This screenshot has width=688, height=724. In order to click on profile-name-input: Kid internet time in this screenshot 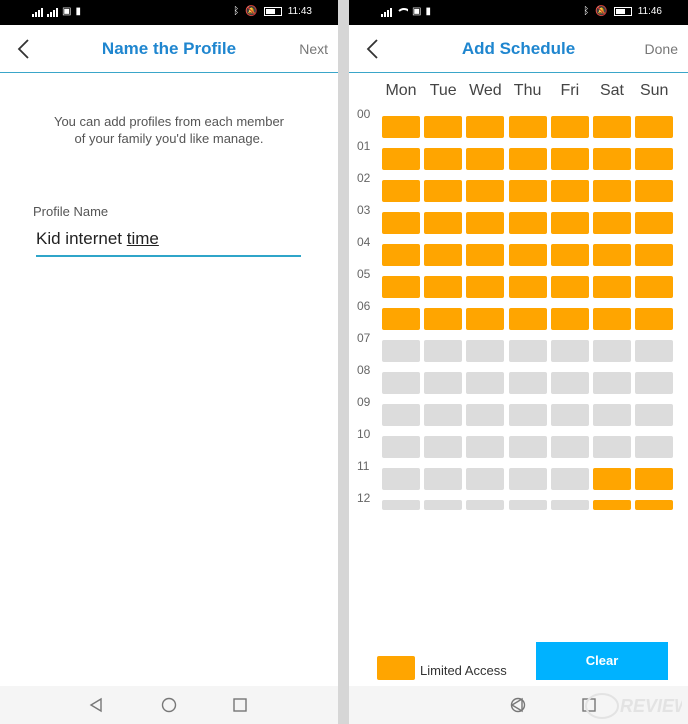, I will do `click(168, 243)`.